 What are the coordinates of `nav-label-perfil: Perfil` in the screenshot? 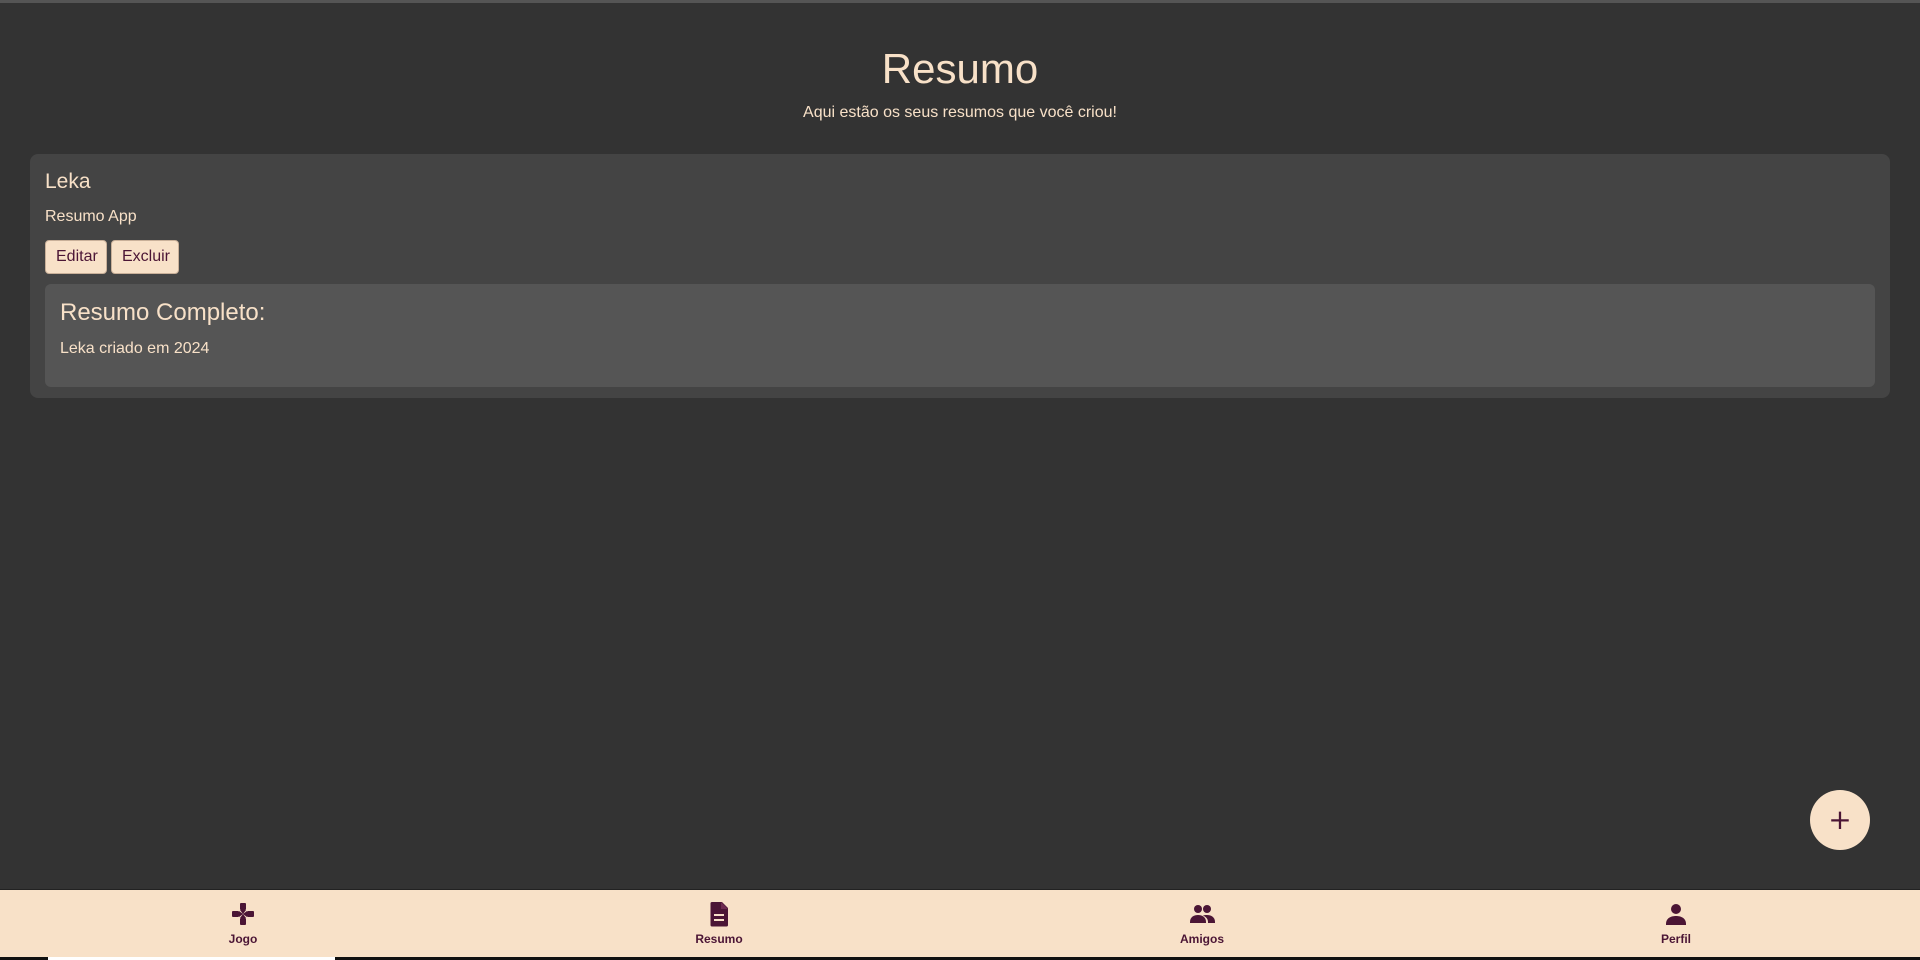 It's located at (1675, 939).